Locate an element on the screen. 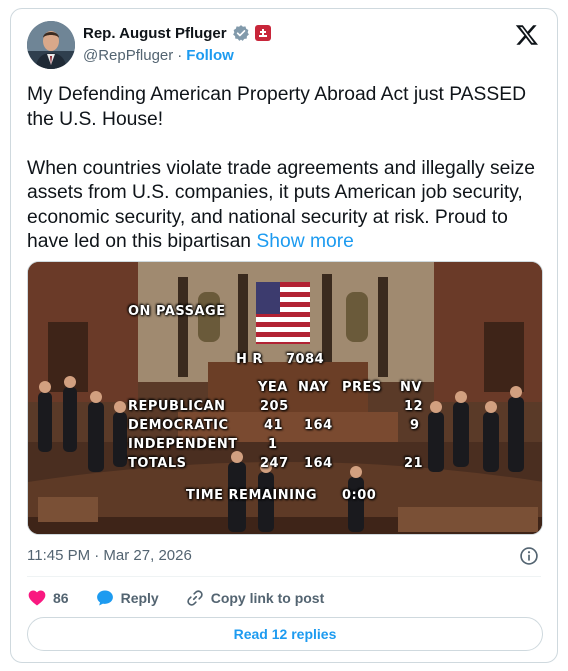  author-handle-row: @RepPfluger · Follow is located at coordinates (158, 55).